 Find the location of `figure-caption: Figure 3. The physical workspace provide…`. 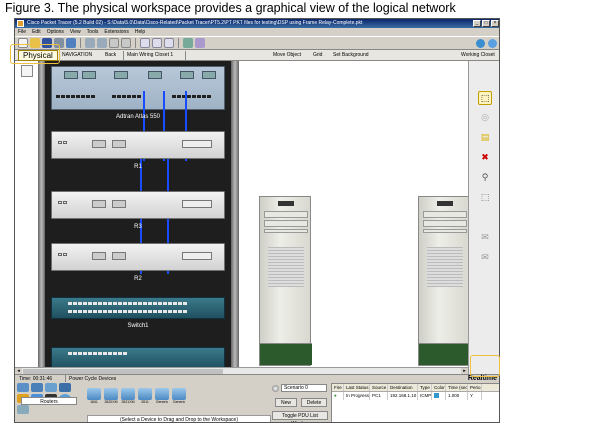

figure-caption: Figure 3. The physical workspace provide… is located at coordinates (230, 8).